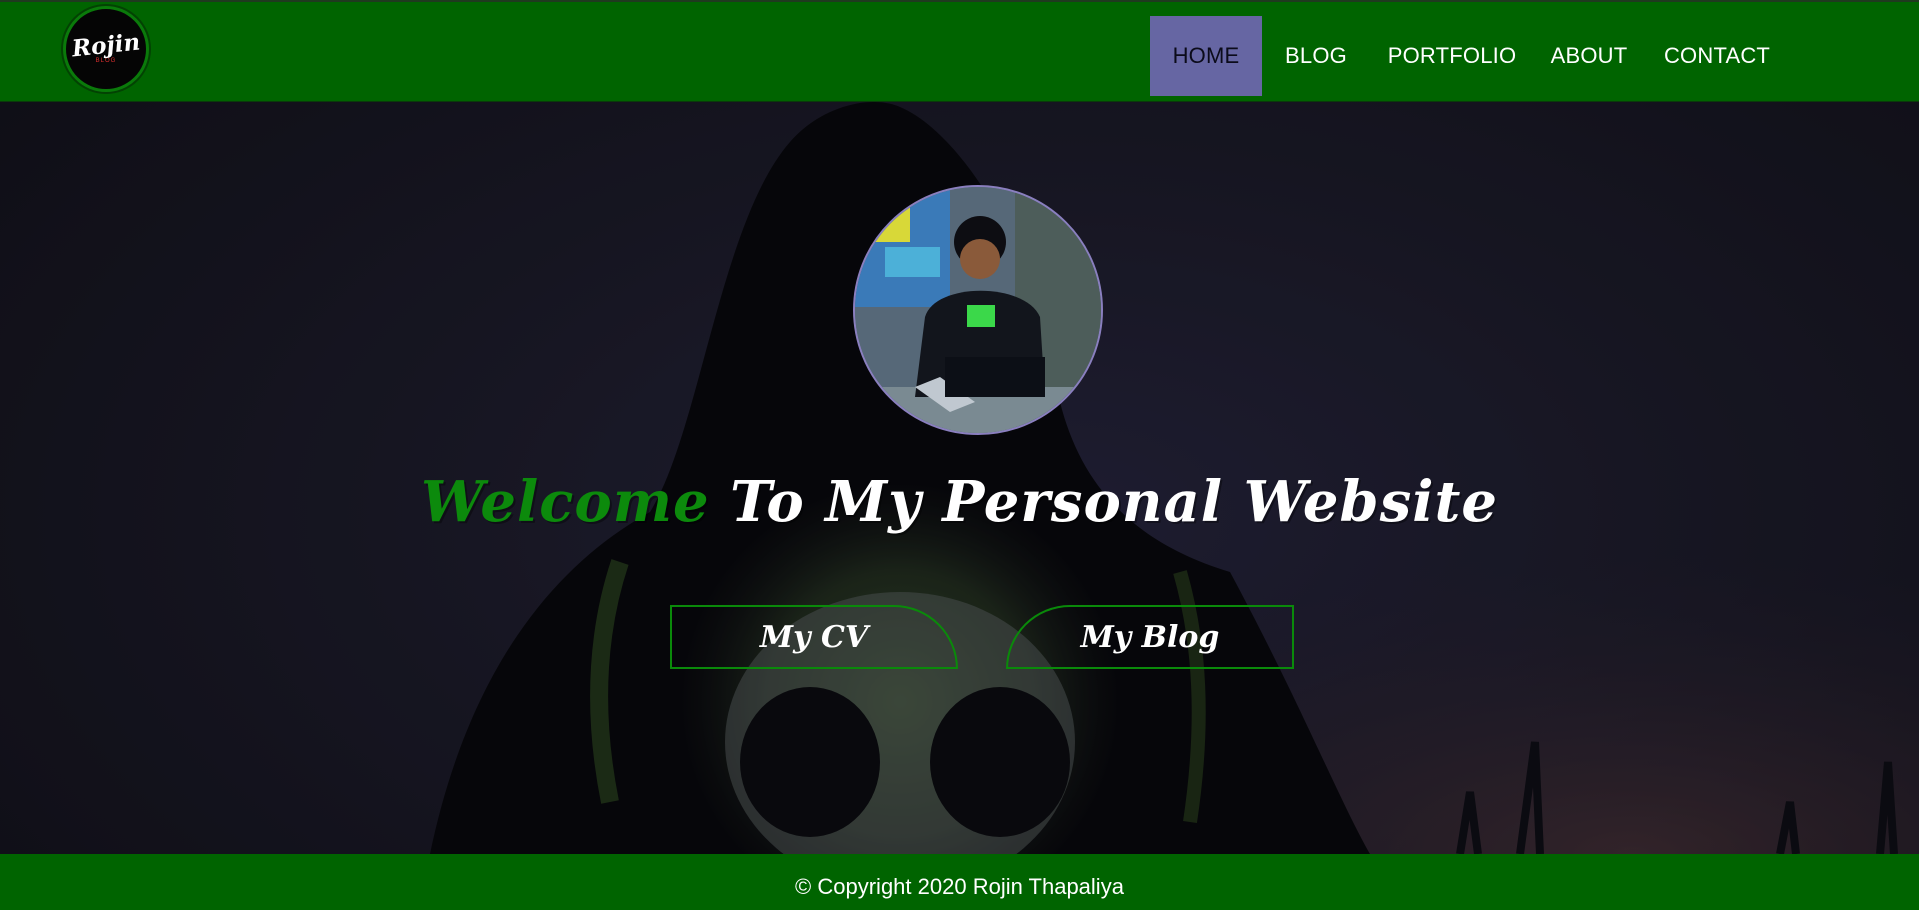 This screenshot has width=1919, height=910. I want to click on hero-title: Welcome To My Personal Website, so click(959, 502).